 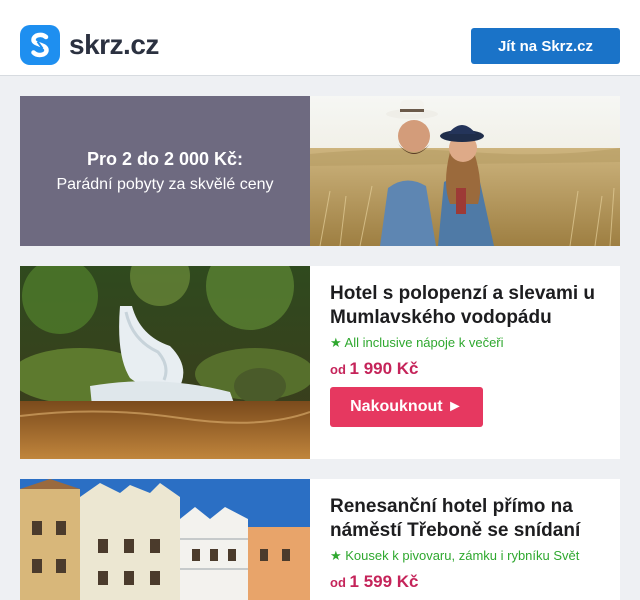 I want to click on town-square-photo, so click(x=165, y=539).